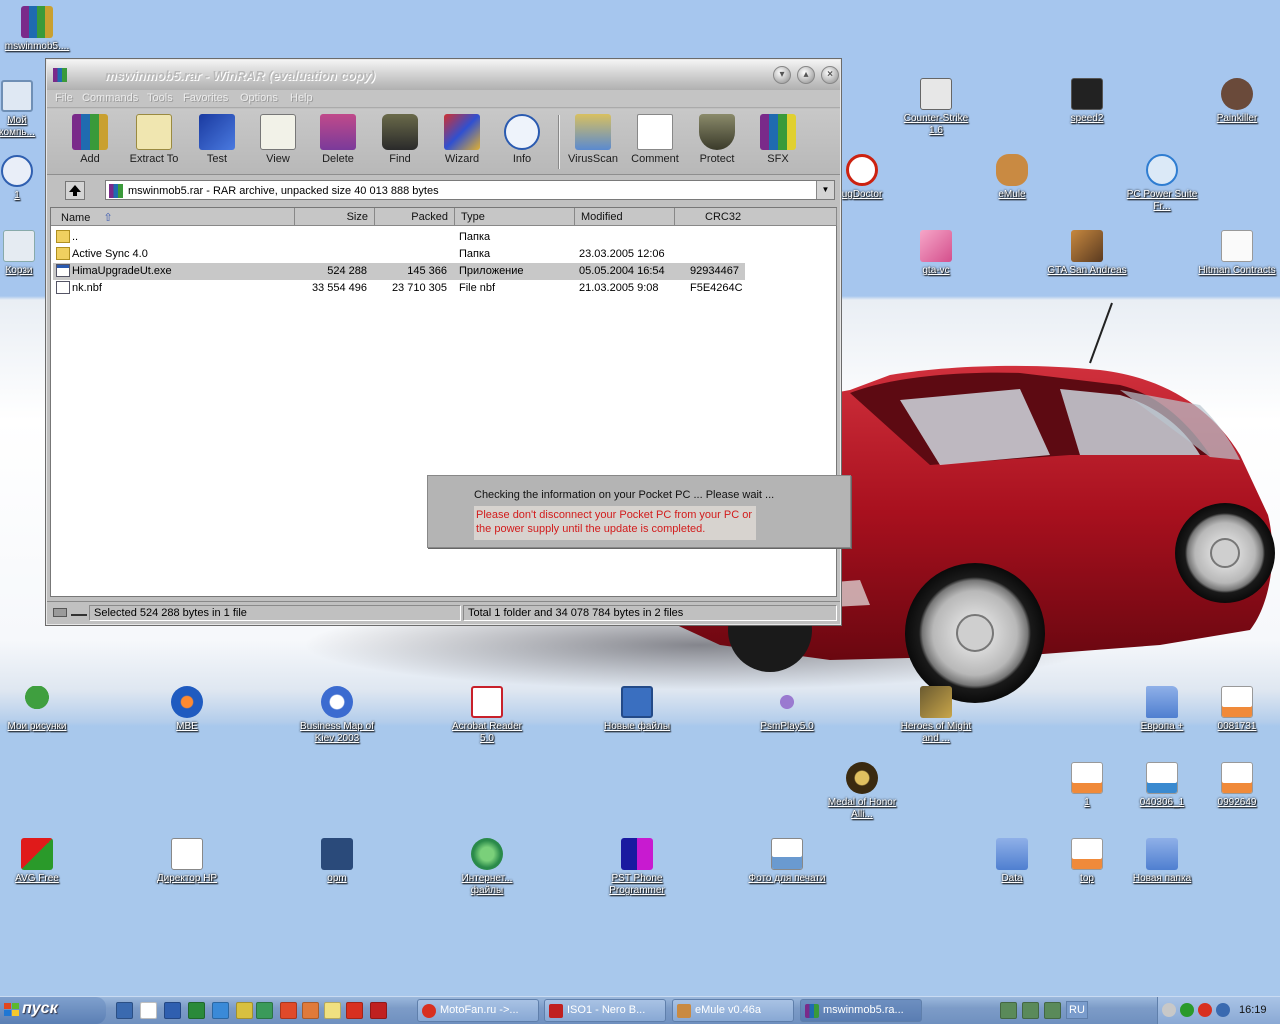  I want to click on tray-blue-icon, so click(1223, 1010).